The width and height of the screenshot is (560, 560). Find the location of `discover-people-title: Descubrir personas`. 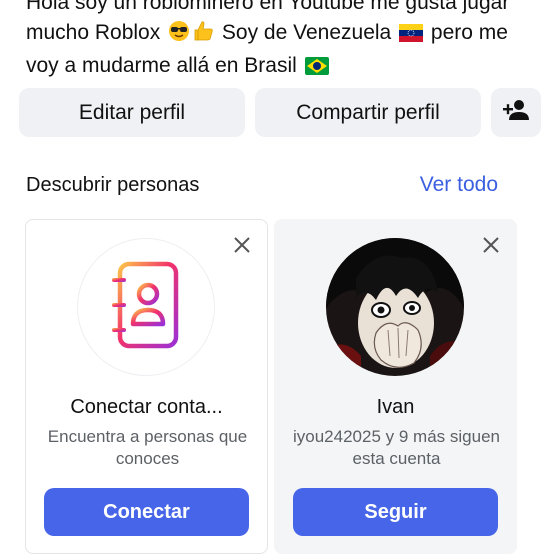

discover-people-title: Descubrir personas is located at coordinates (113, 185).